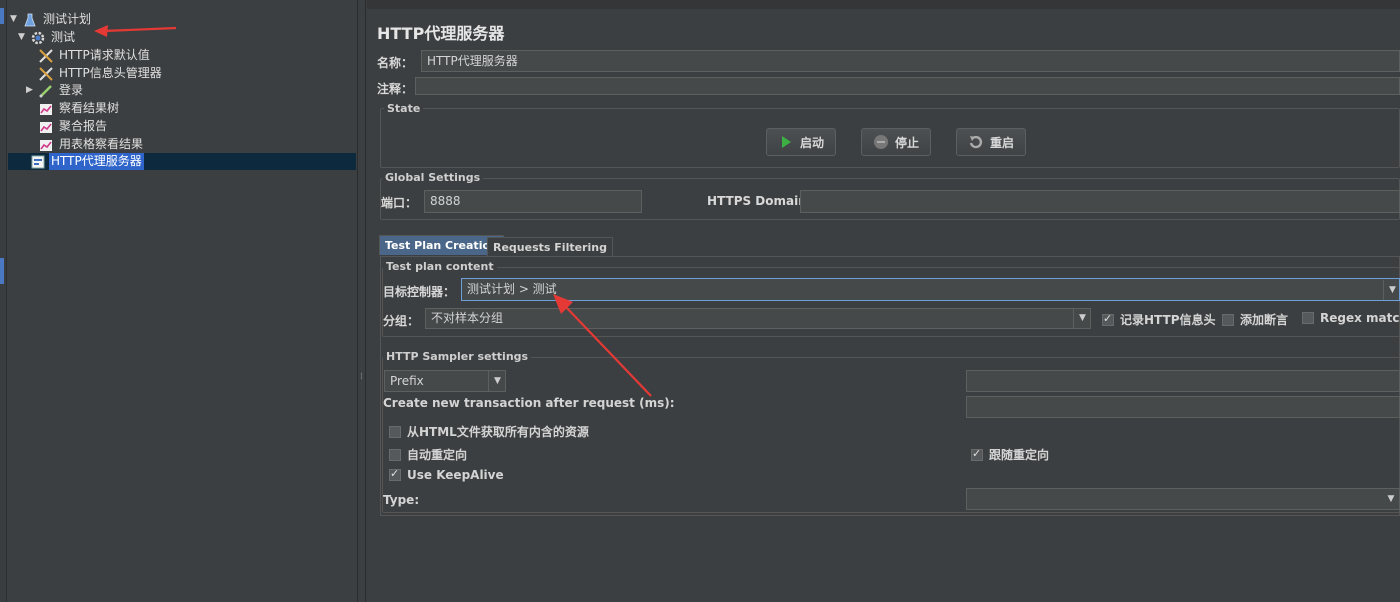 The width and height of the screenshot is (1400, 602). What do you see at coordinates (71, 90) in the screenshot?
I see `tree-node-label: 登录` at bounding box center [71, 90].